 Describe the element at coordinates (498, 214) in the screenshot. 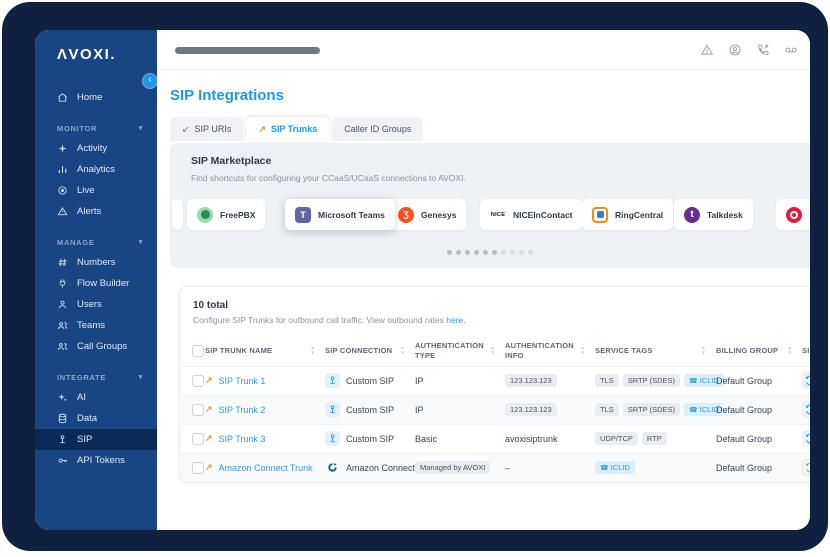

I see `nice-logo-icon: NICE` at that location.